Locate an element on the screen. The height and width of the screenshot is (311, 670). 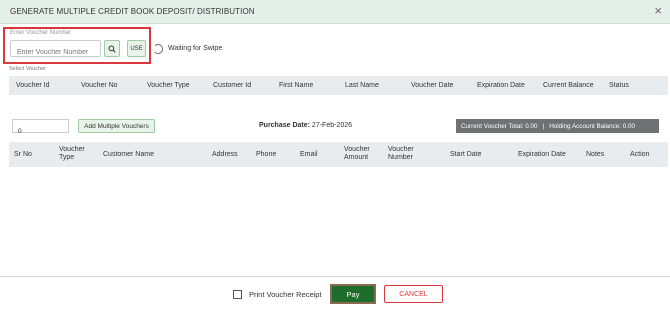
col-customer-name: Customer Name is located at coordinates (128, 154).